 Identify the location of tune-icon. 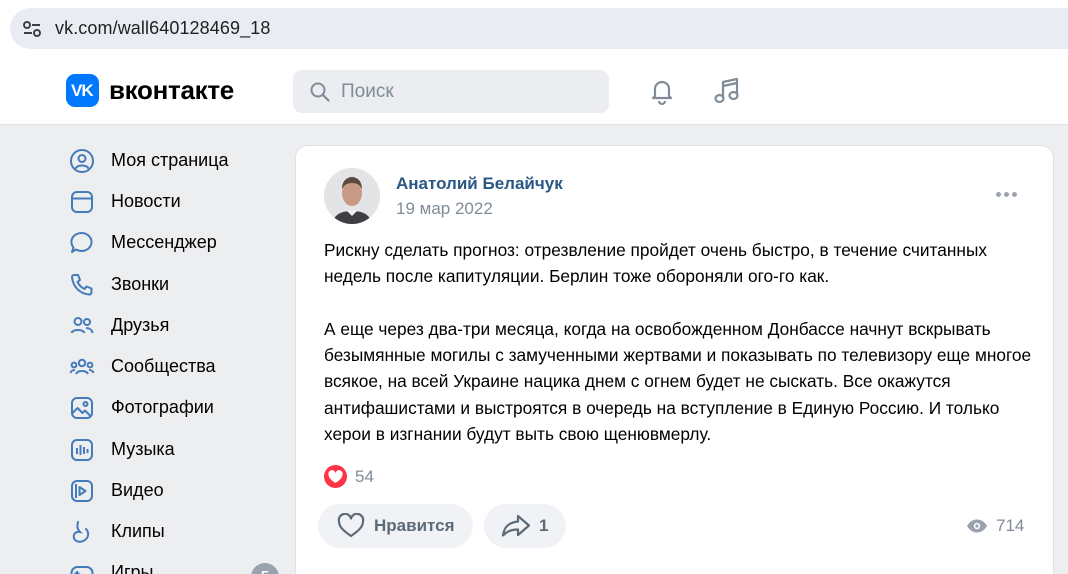
(32, 29).